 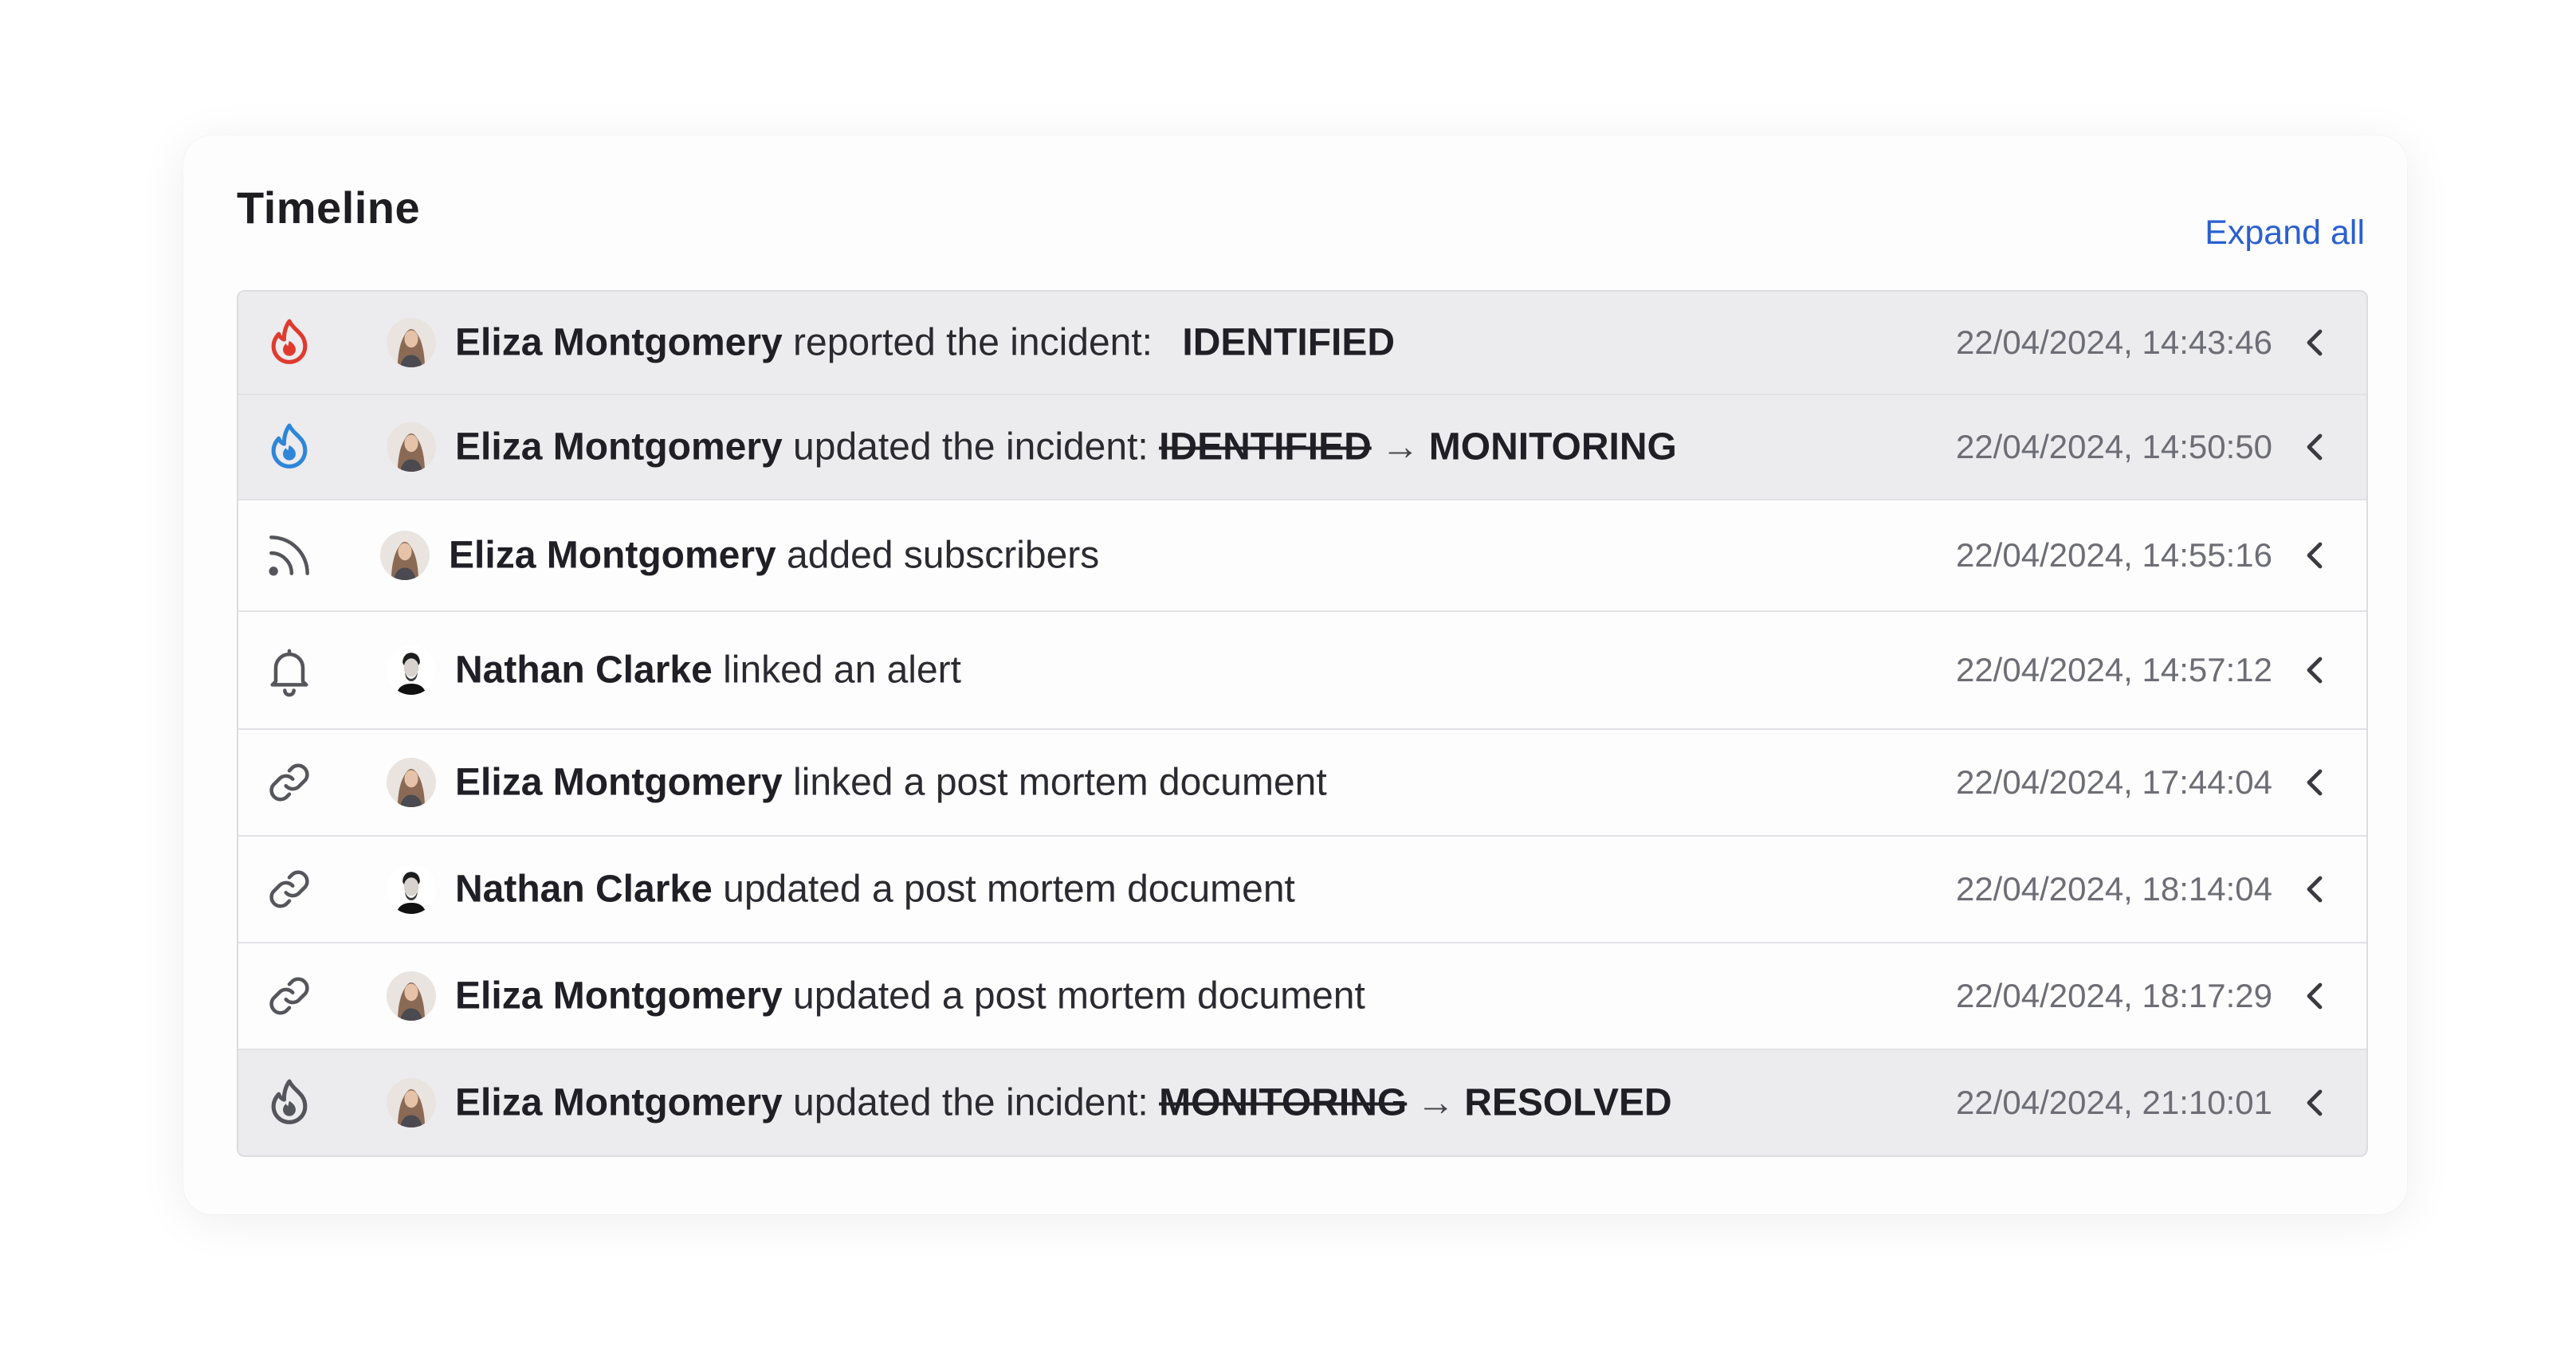 I want to click on timestamp: 22/04/2024, 18:17:29, so click(x=2113, y=995).